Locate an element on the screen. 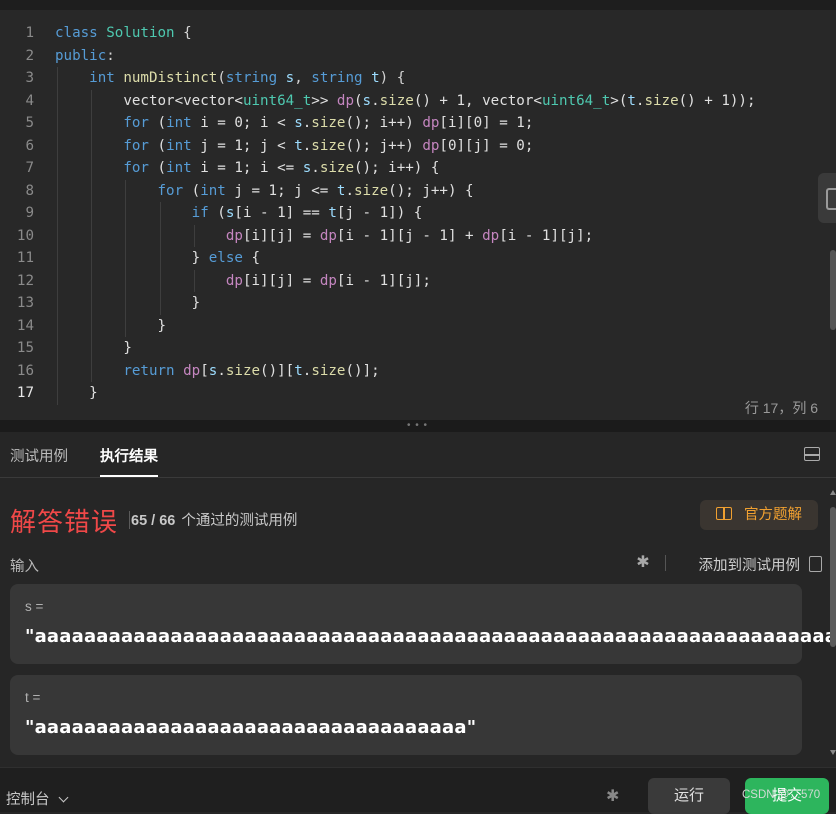  line-number: 8 is located at coordinates (29, 190).